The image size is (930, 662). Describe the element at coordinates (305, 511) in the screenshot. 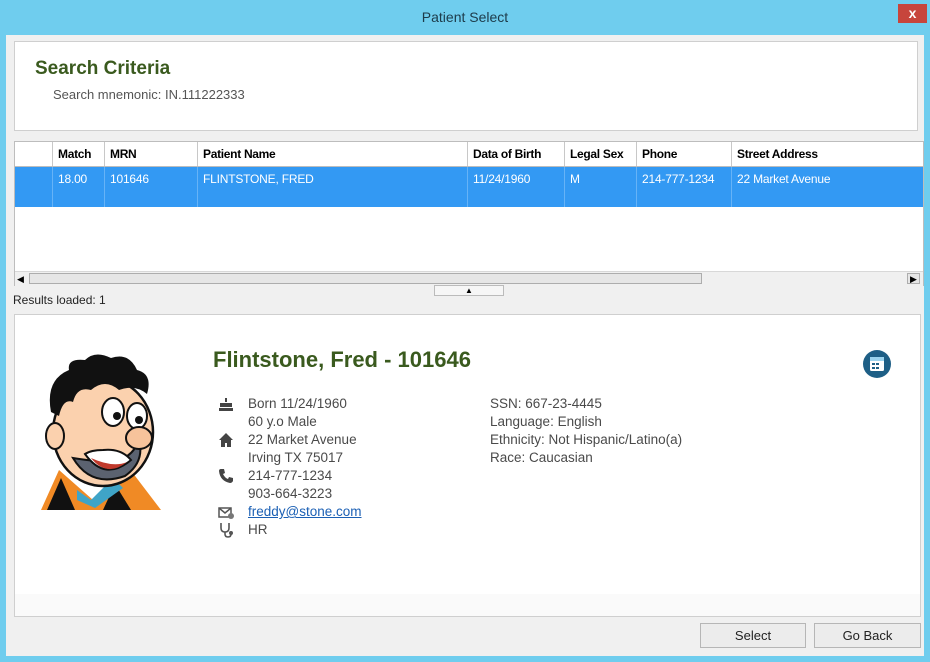

I see `email-link: freddy@stone.com` at that location.